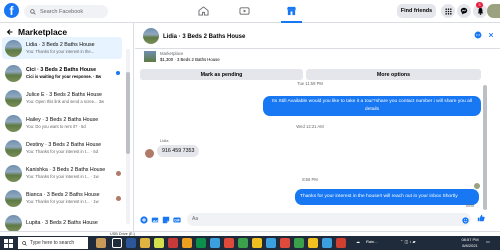  Describe the element at coordinates (151, 36) in the screenshot. I see `chat-listing-thumbnail` at that location.